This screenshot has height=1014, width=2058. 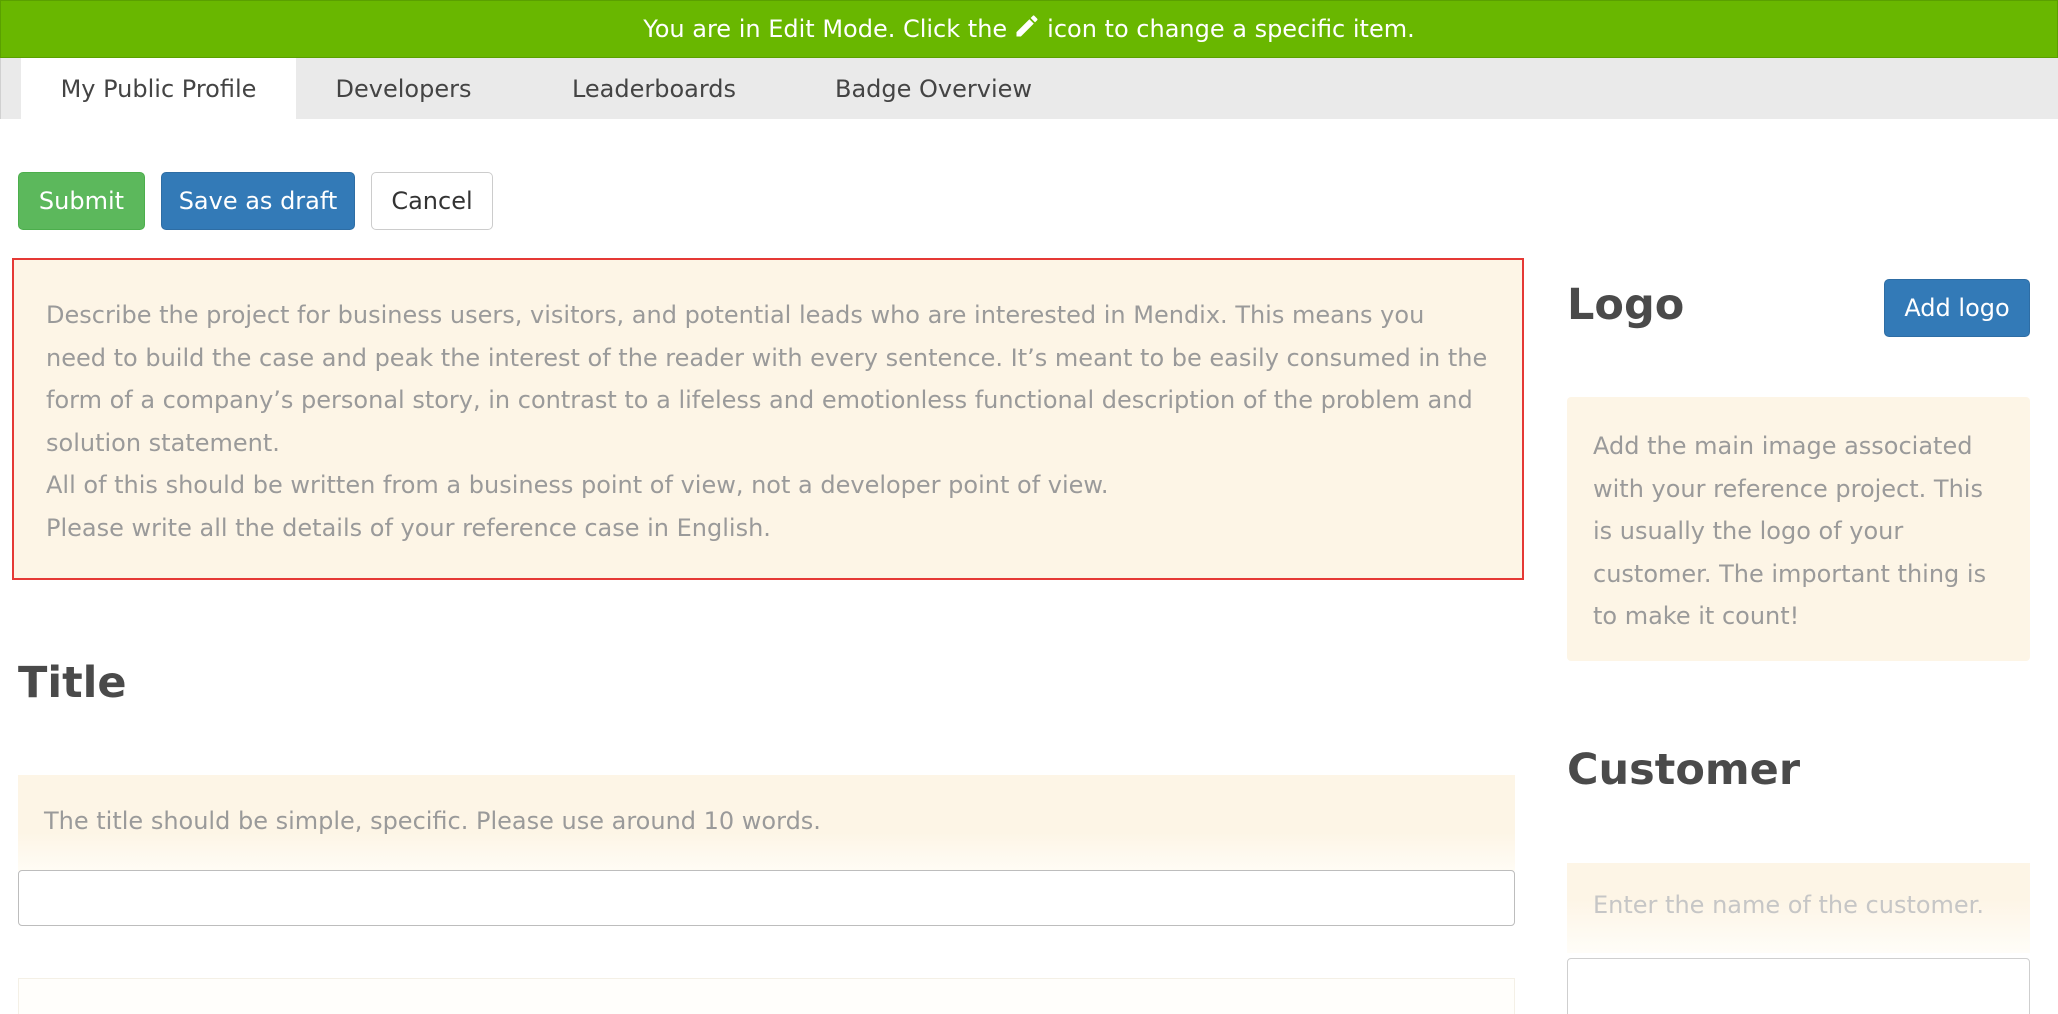 I want to click on customer-hint: Enter the name of the customer., so click(x=1798, y=908).